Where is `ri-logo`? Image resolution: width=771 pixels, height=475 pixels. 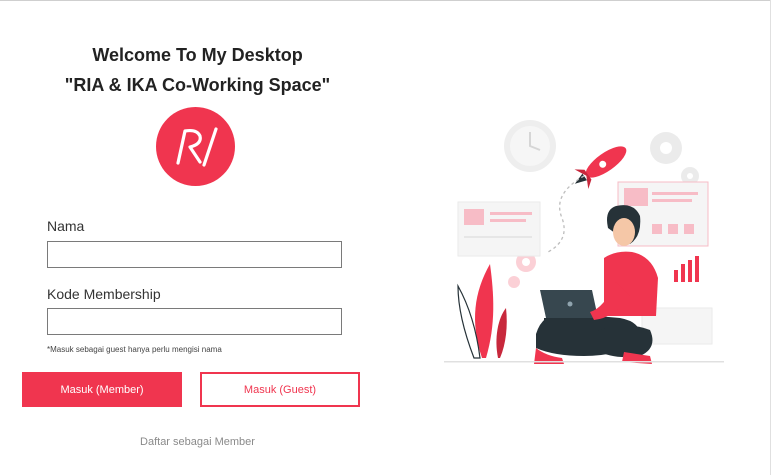
ri-logo is located at coordinates (195, 146).